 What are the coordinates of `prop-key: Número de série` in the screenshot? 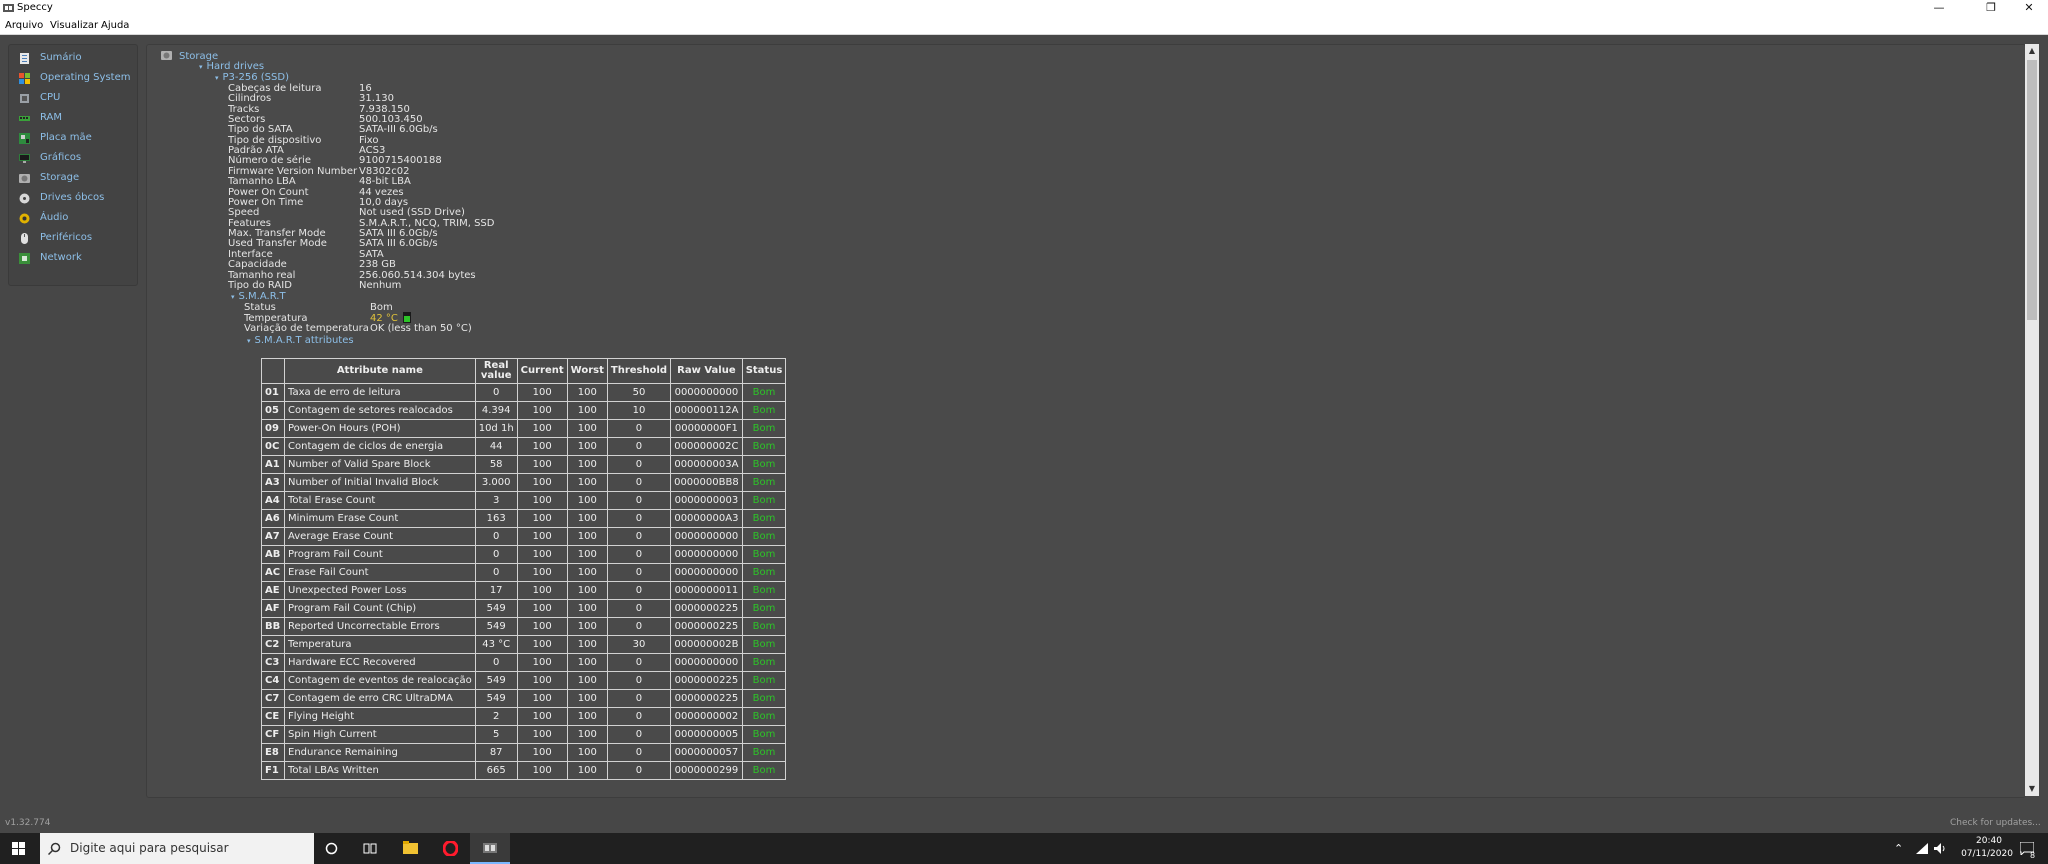 It's located at (269, 160).